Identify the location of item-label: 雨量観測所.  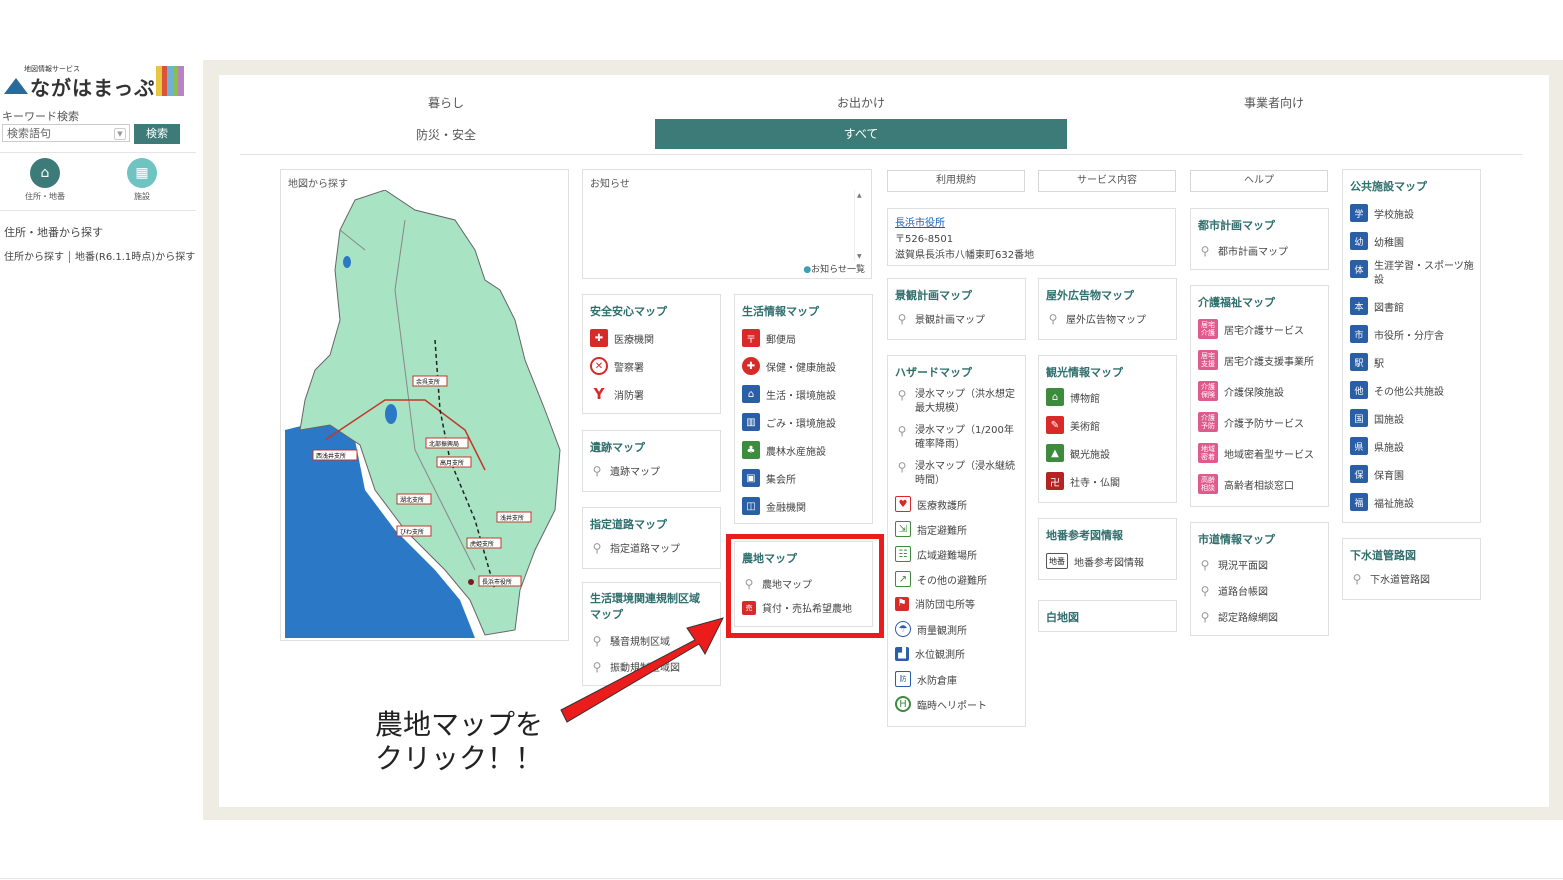
(942, 631).